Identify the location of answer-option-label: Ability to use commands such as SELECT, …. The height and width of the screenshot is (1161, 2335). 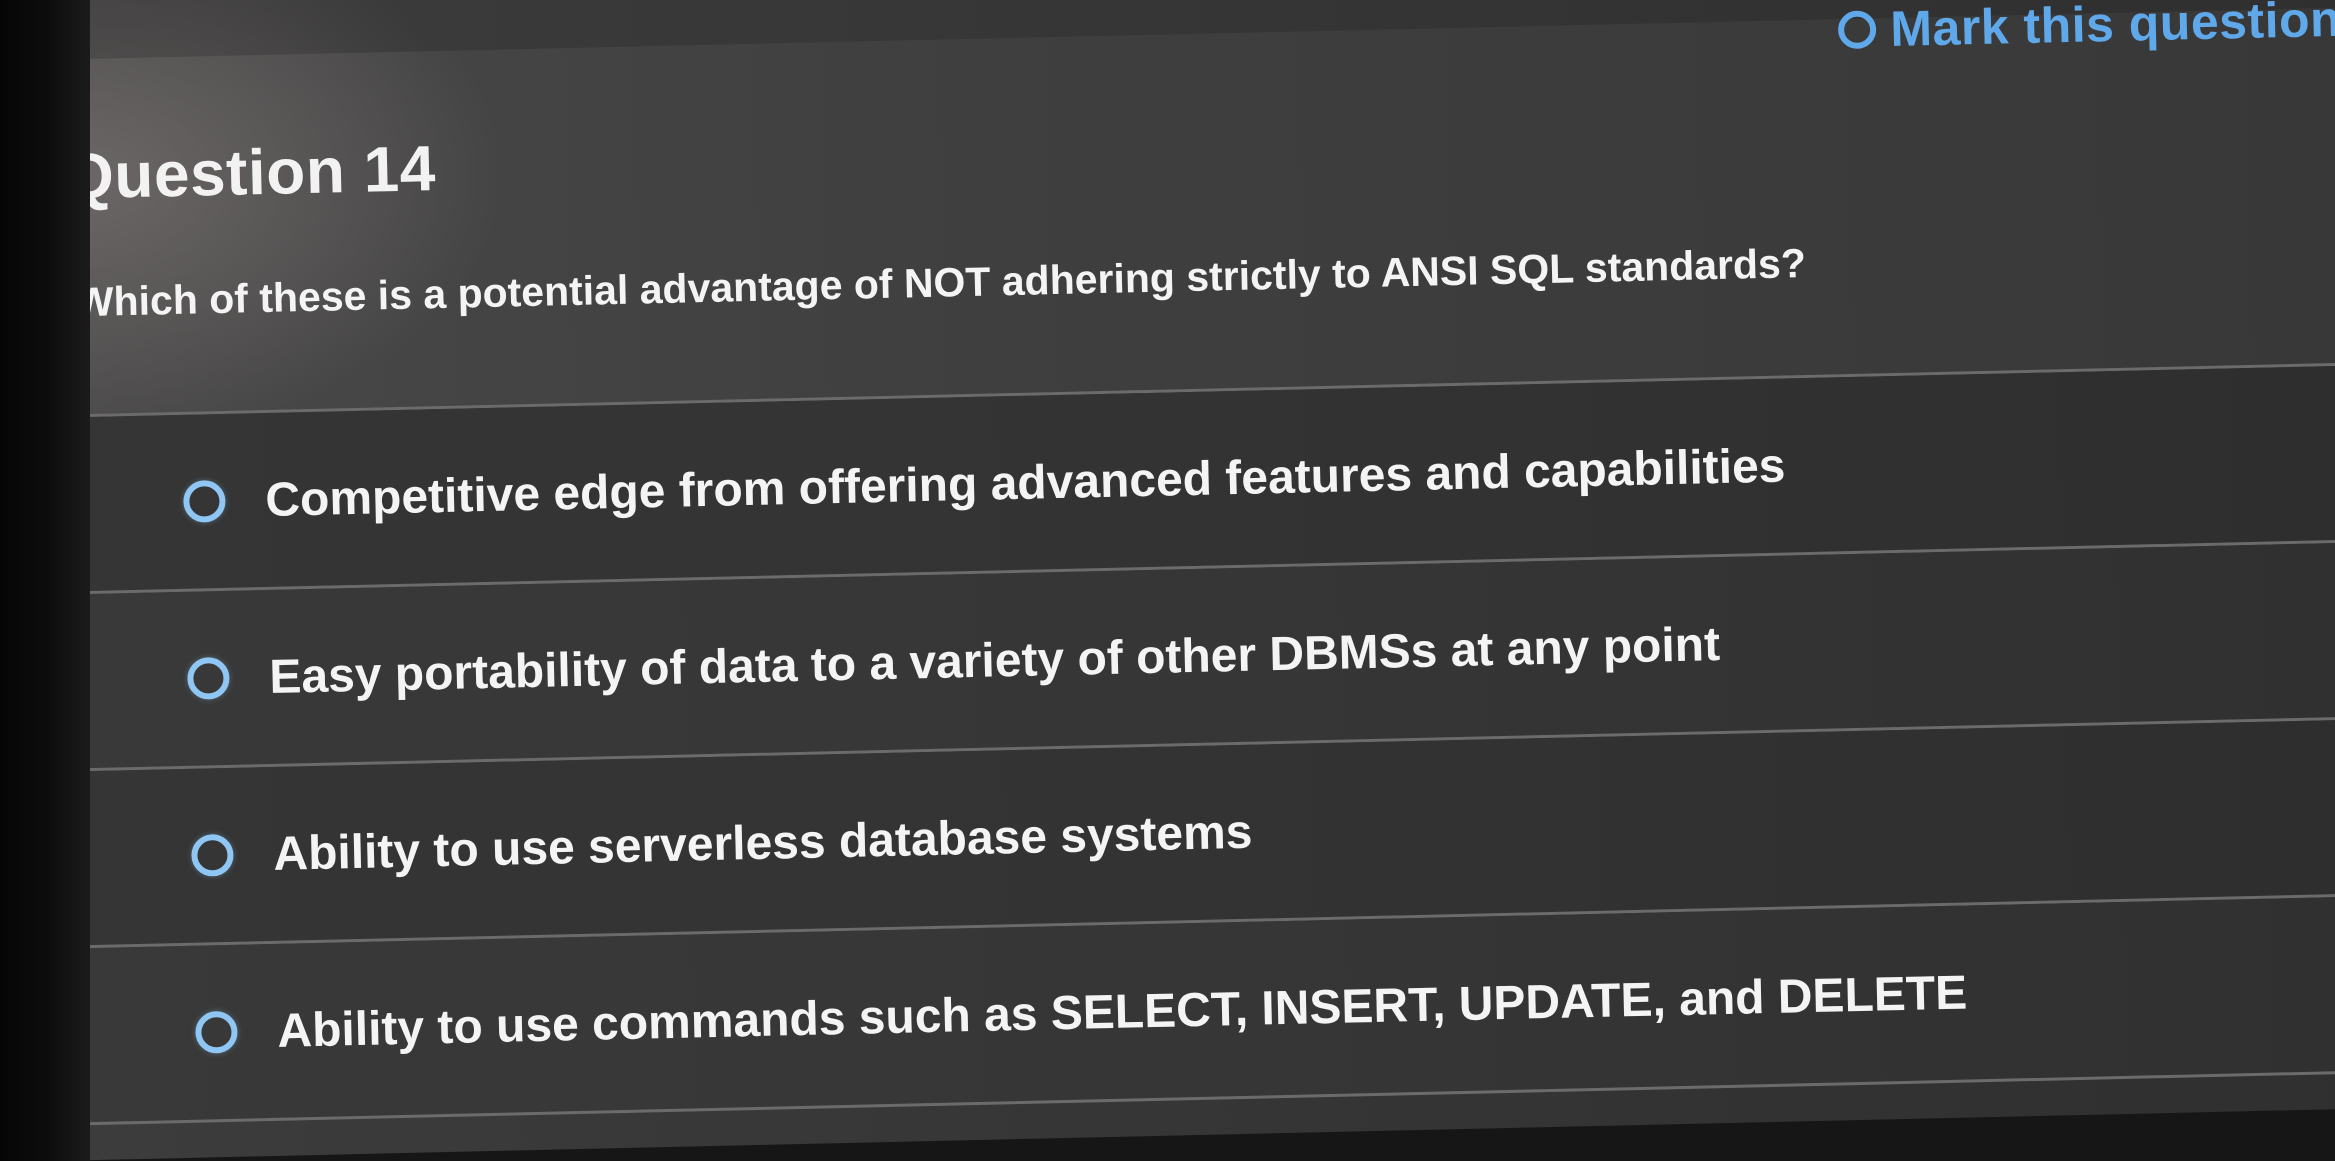
(1122, 1012).